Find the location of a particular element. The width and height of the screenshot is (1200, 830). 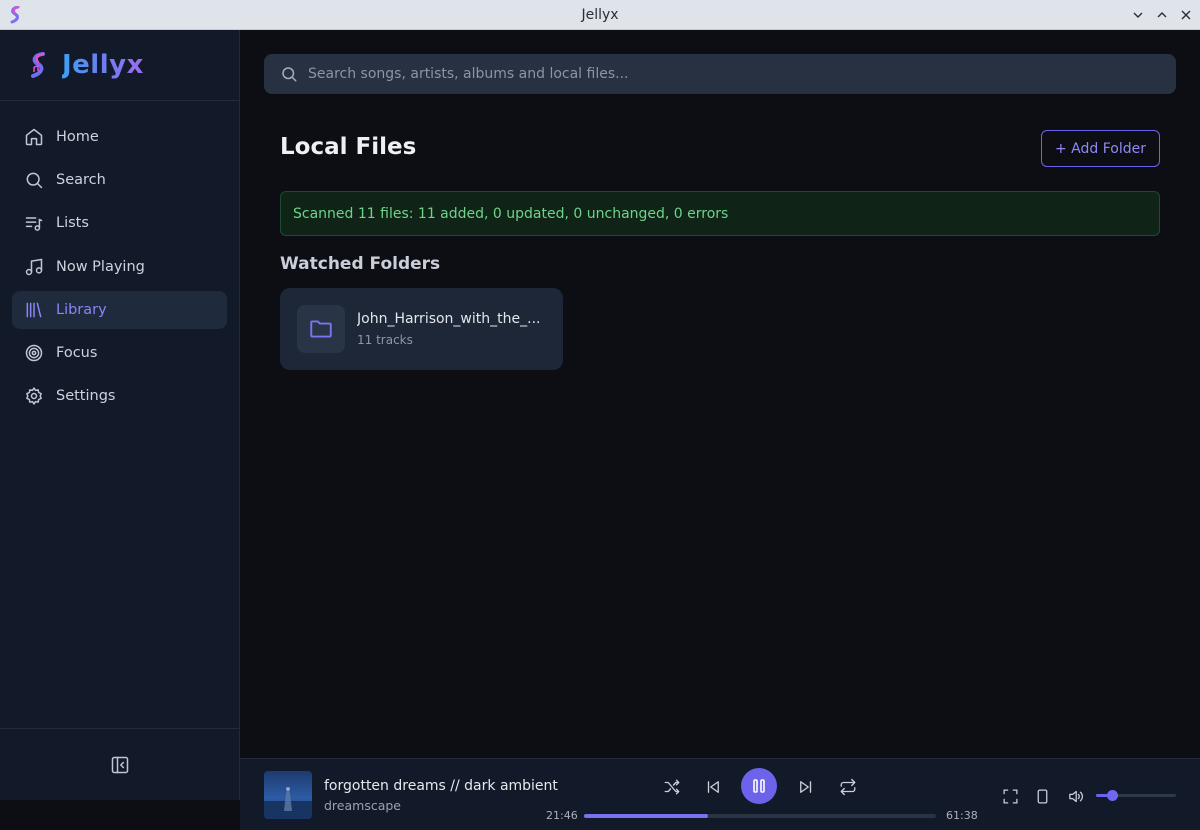

repeat-icon is located at coordinates (848, 787).